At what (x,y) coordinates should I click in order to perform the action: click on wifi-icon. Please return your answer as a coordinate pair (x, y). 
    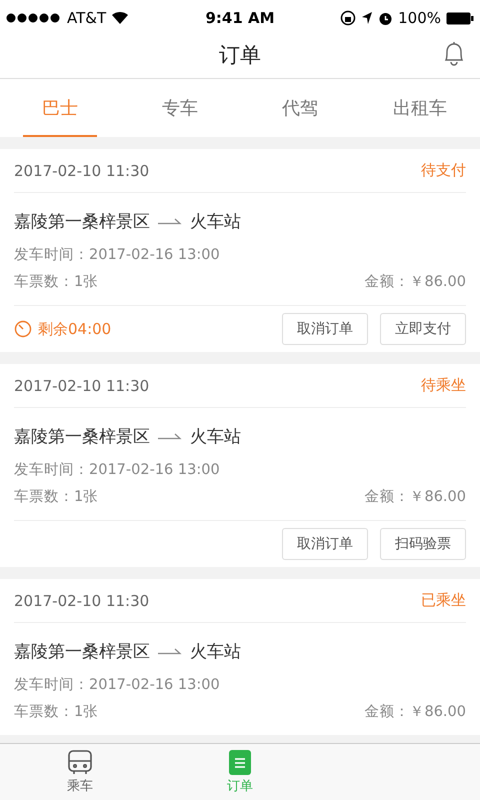
    Looking at the image, I should click on (120, 18).